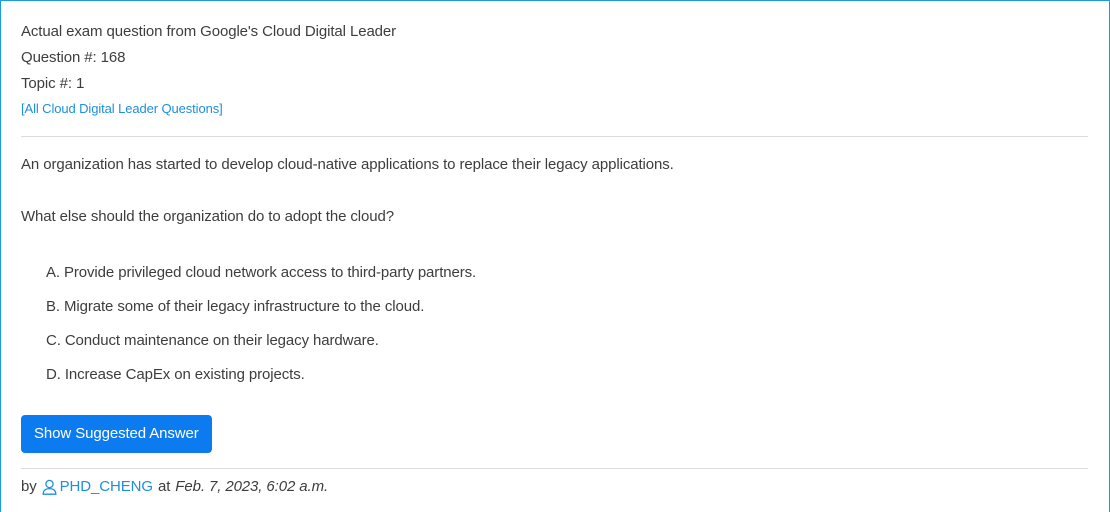 Image resolution: width=1110 pixels, height=512 pixels. Describe the element at coordinates (554, 468) in the screenshot. I see `footer-divider` at that location.